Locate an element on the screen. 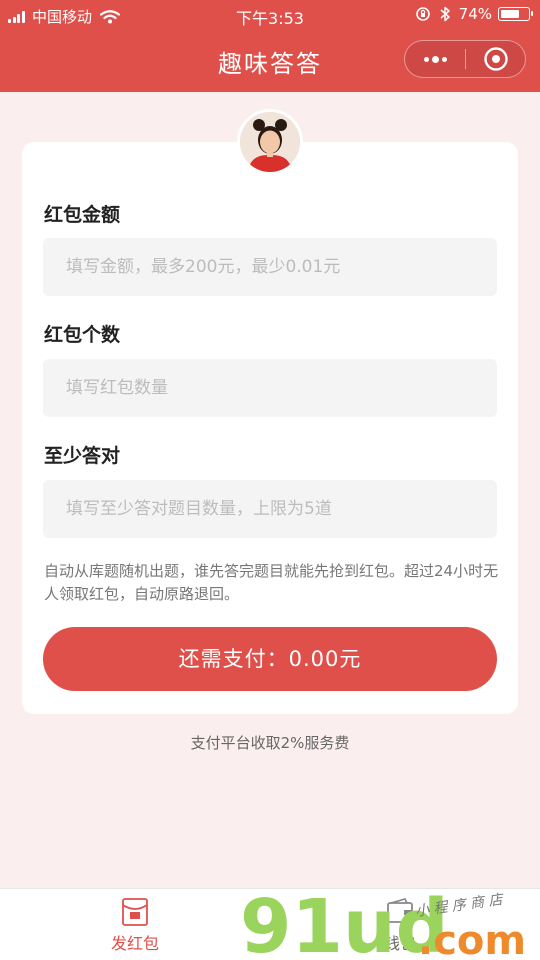 The image size is (540, 960). count-label: 红包个数 is located at coordinates (82, 335).